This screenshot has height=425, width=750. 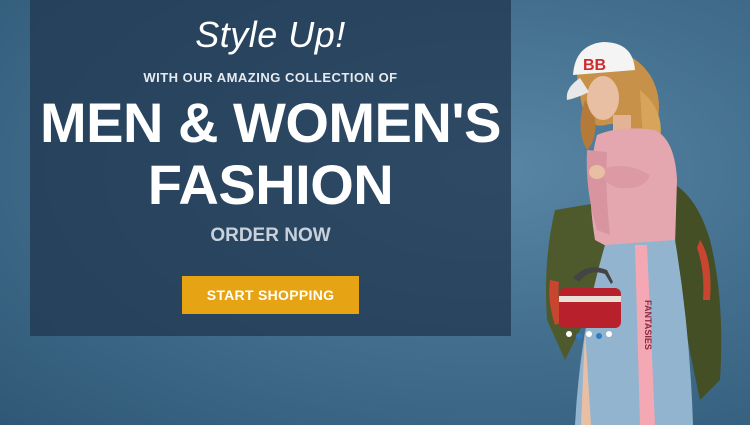 What do you see at coordinates (270, 184) in the screenshot?
I see `headline-line-2: FASHION` at bounding box center [270, 184].